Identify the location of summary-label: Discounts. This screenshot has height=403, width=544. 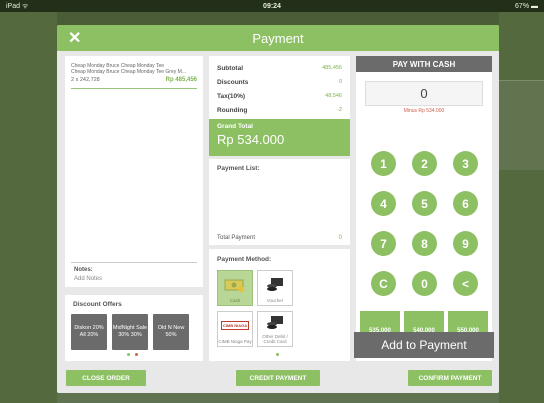
(233, 82).